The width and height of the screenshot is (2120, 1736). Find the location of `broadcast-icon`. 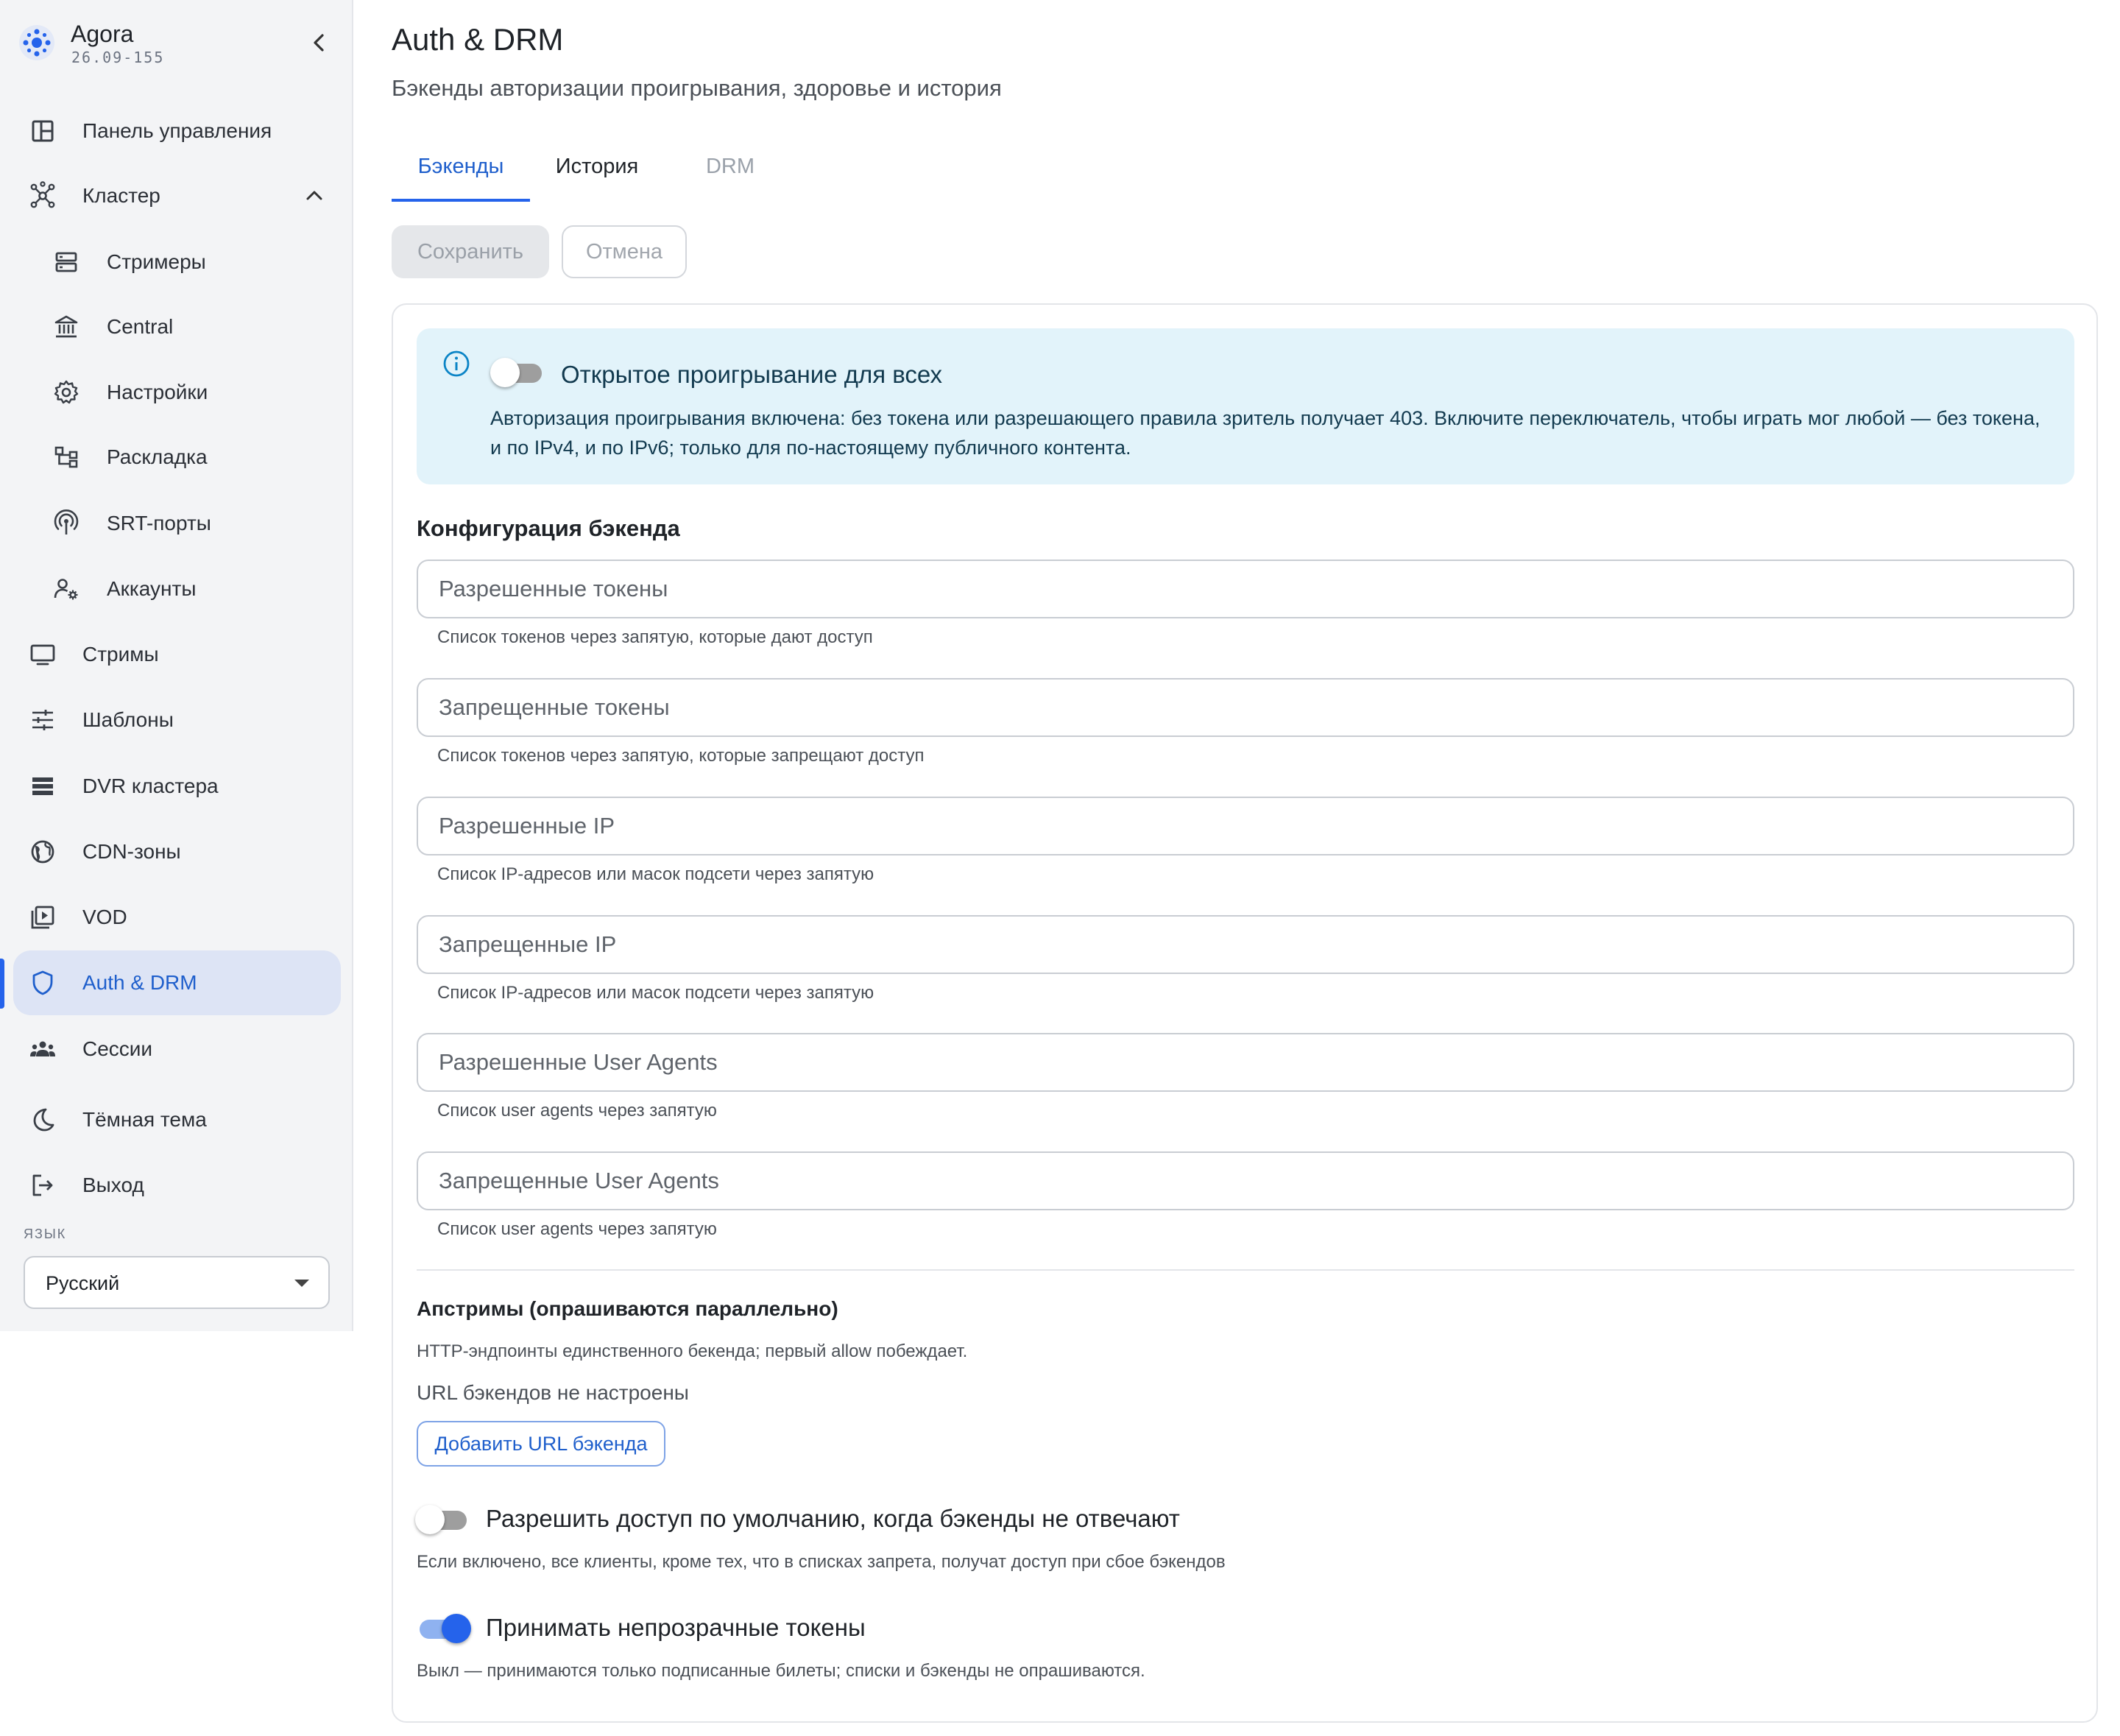

broadcast-icon is located at coordinates (66, 521).